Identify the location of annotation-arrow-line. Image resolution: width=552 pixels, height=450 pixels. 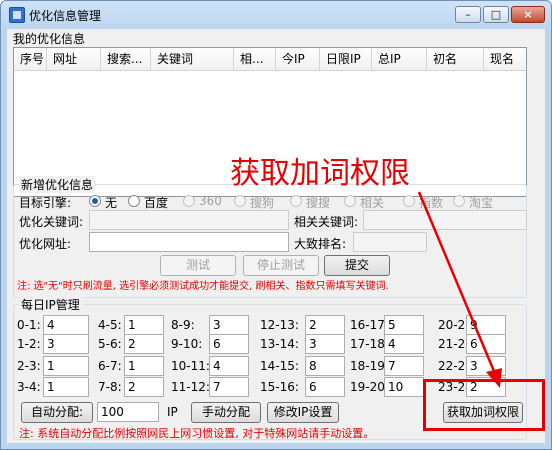
(457, 284).